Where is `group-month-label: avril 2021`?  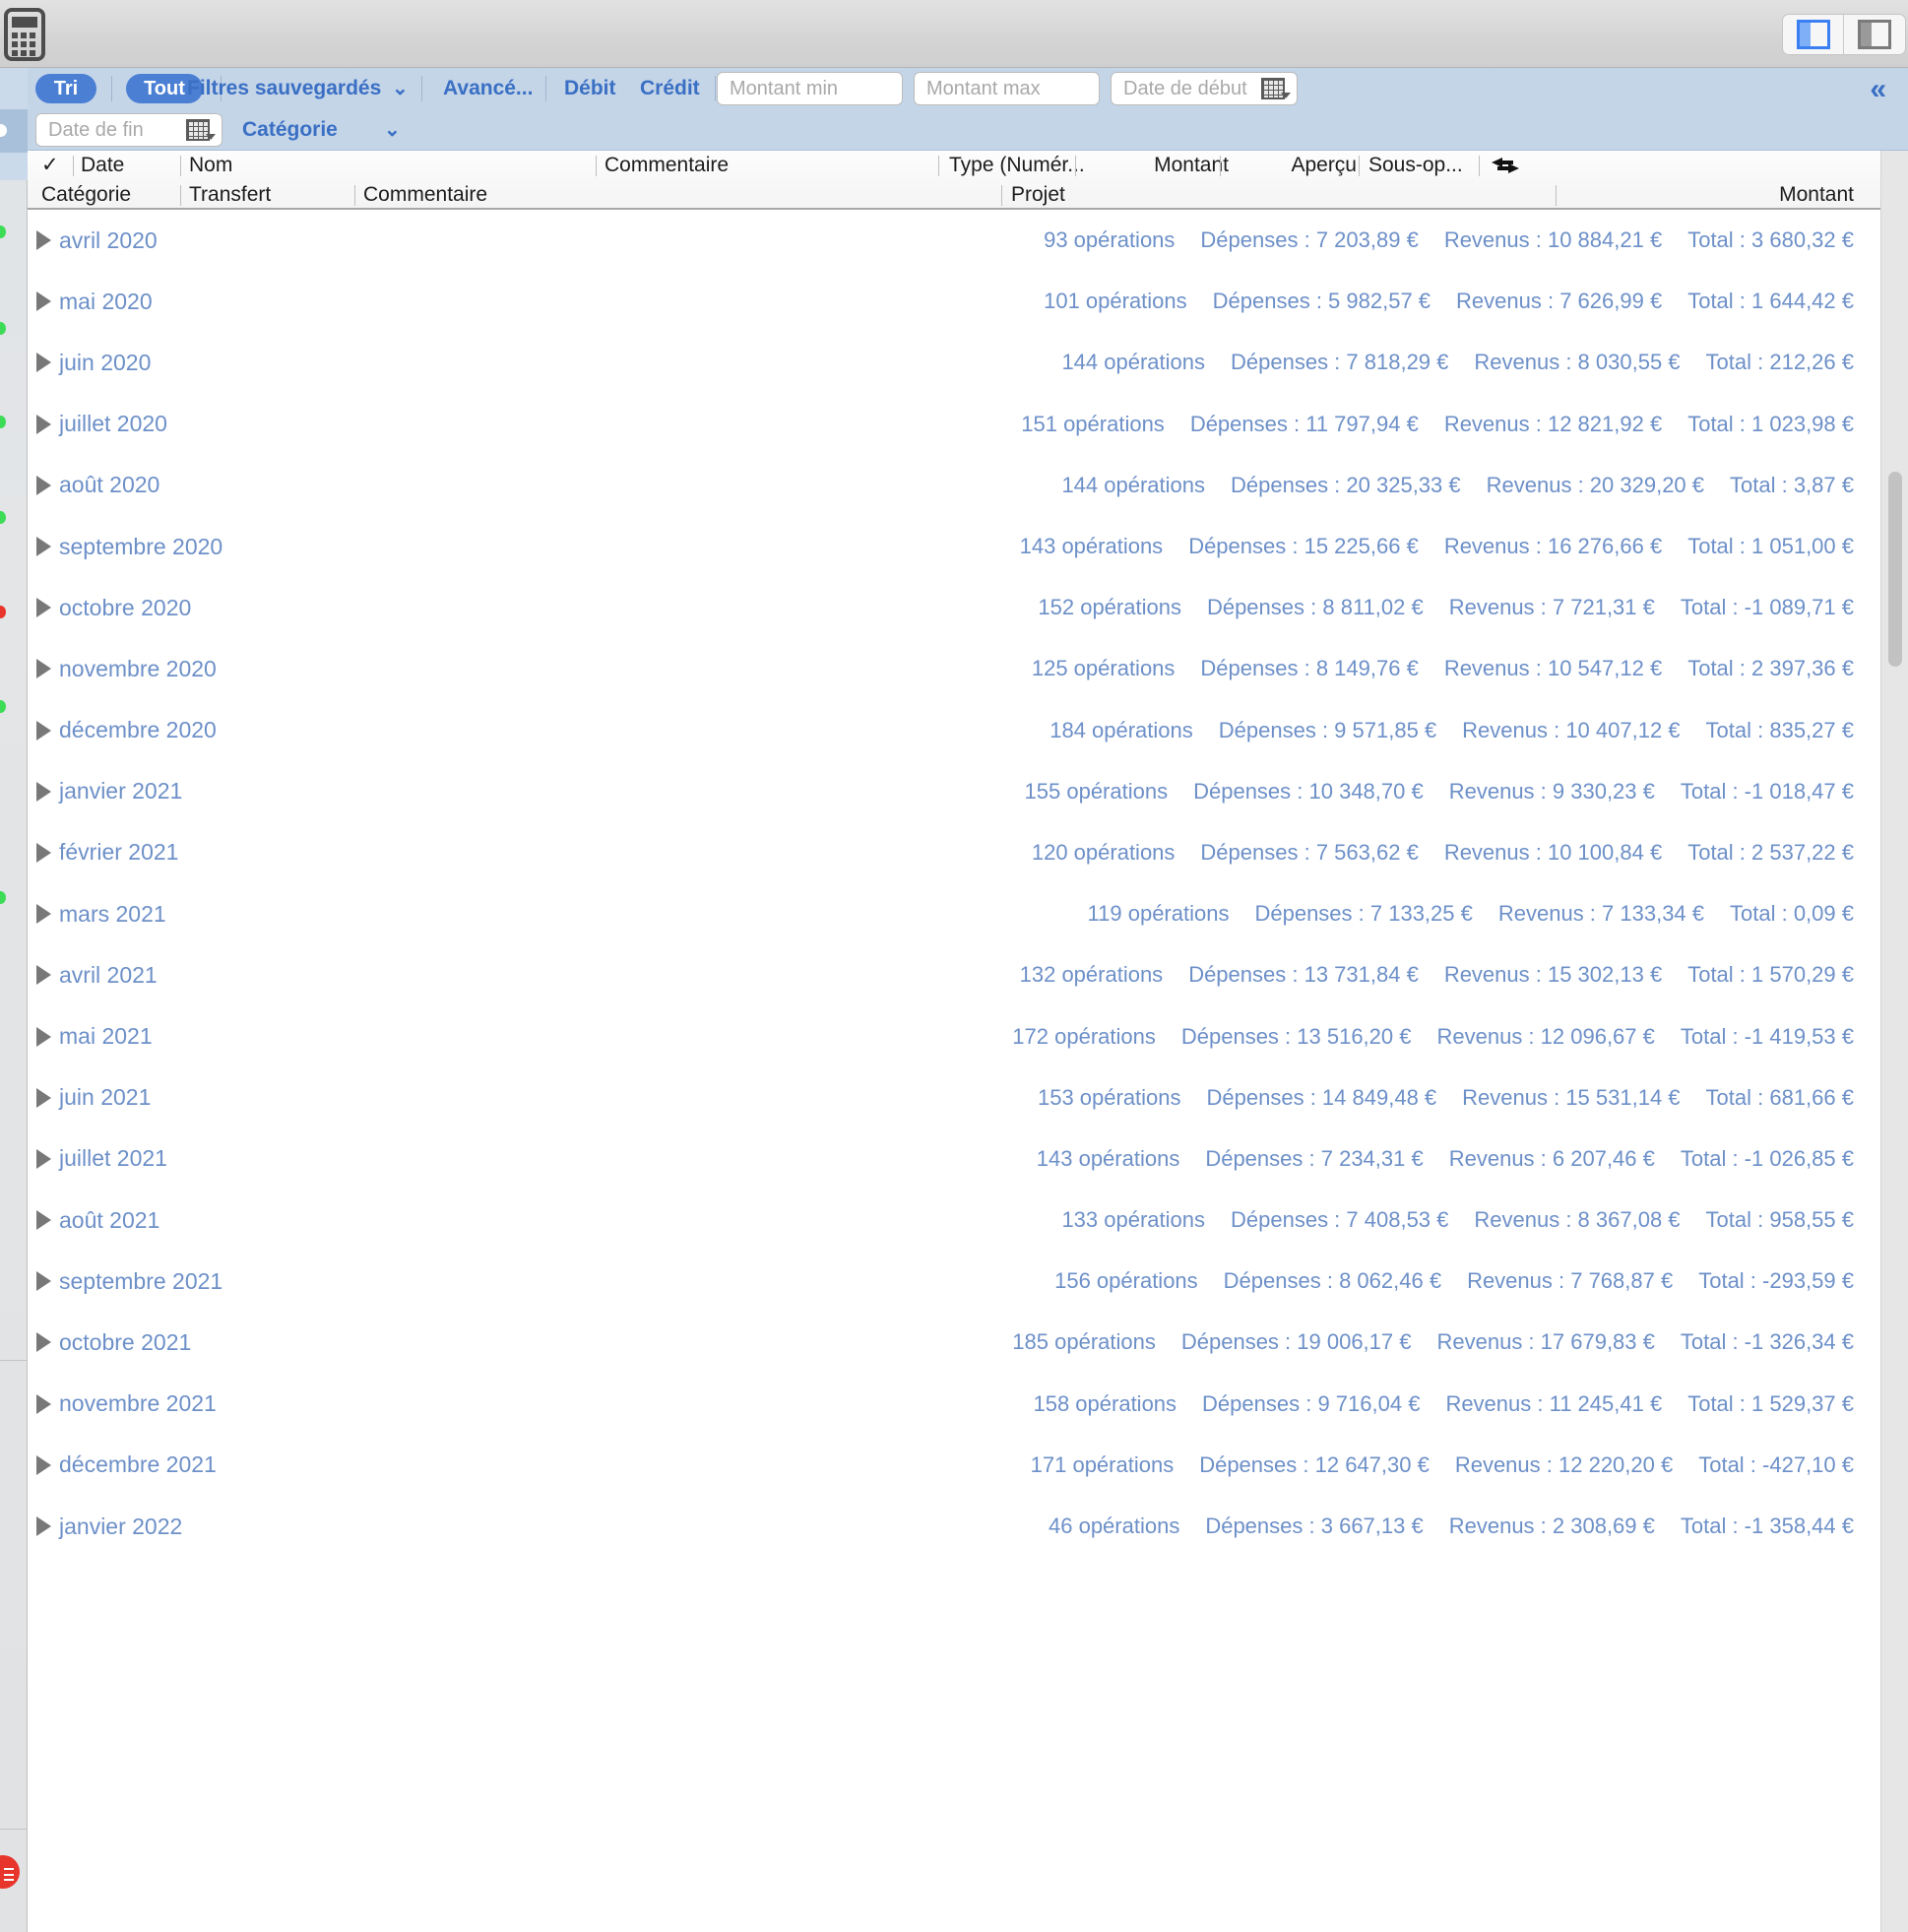 group-month-label: avril 2021 is located at coordinates (109, 975).